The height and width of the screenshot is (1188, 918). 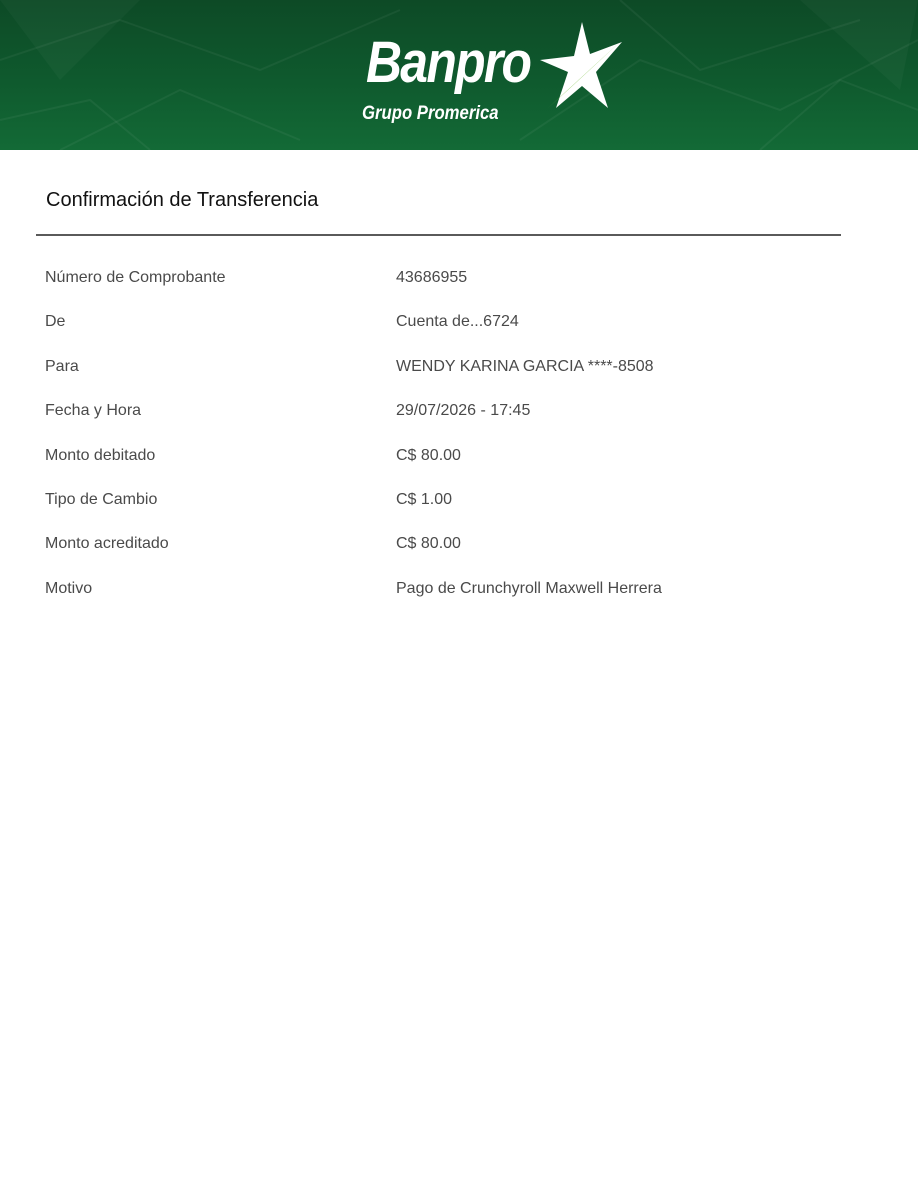 What do you see at coordinates (445, 513) in the screenshot?
I see `detail-row-exchange-rate: Tipo de Cambio C$ 1.00` at bounding box center [445, 513].